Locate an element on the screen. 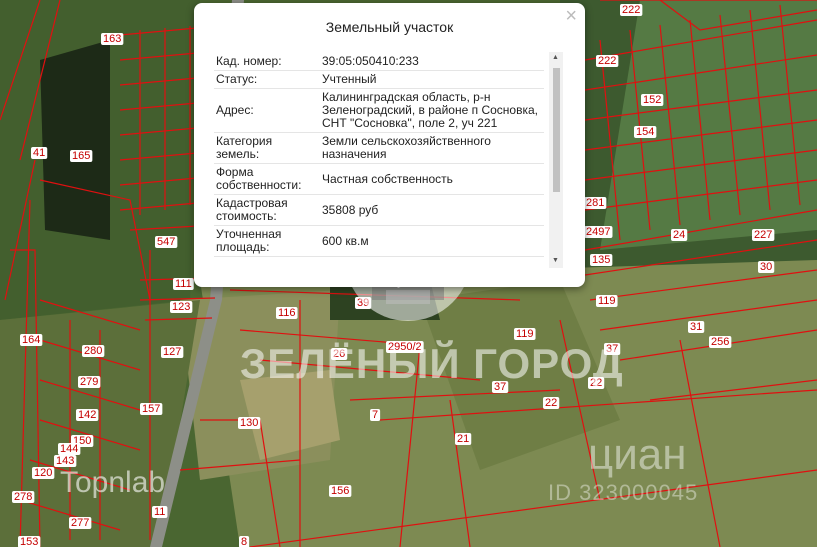 The height and width of the screenshot is (547, 817). parcel-label: 22 is located at coordinates (551, 403).